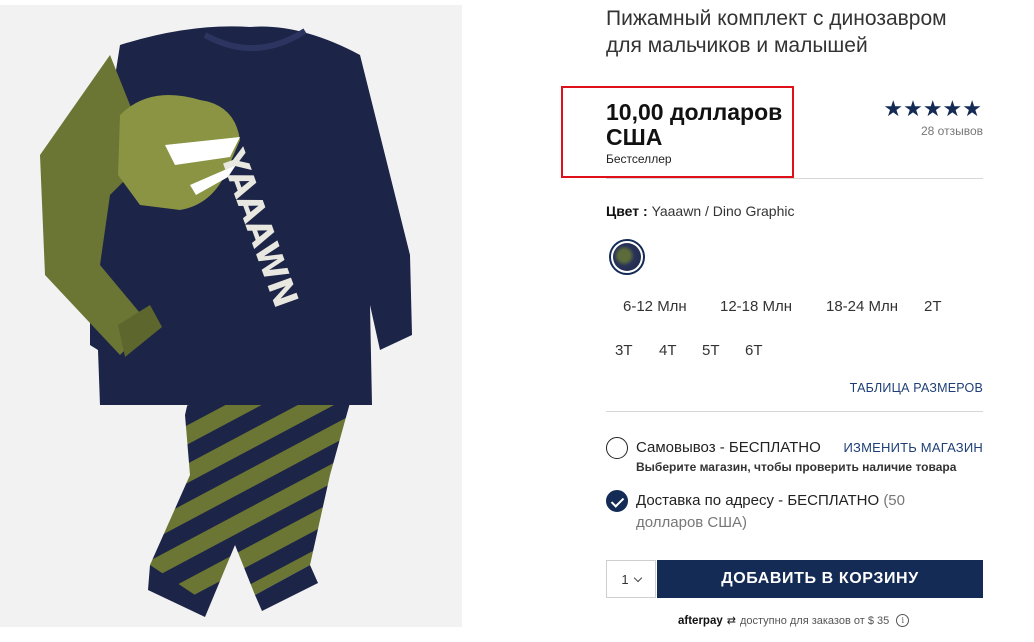 The image size is (1034, 642). Describe the element at coordinates (914, 447) in the screenshot. I see `change-store-link: ИЗМЕНИТЬ МАГАЗИН` at that location.